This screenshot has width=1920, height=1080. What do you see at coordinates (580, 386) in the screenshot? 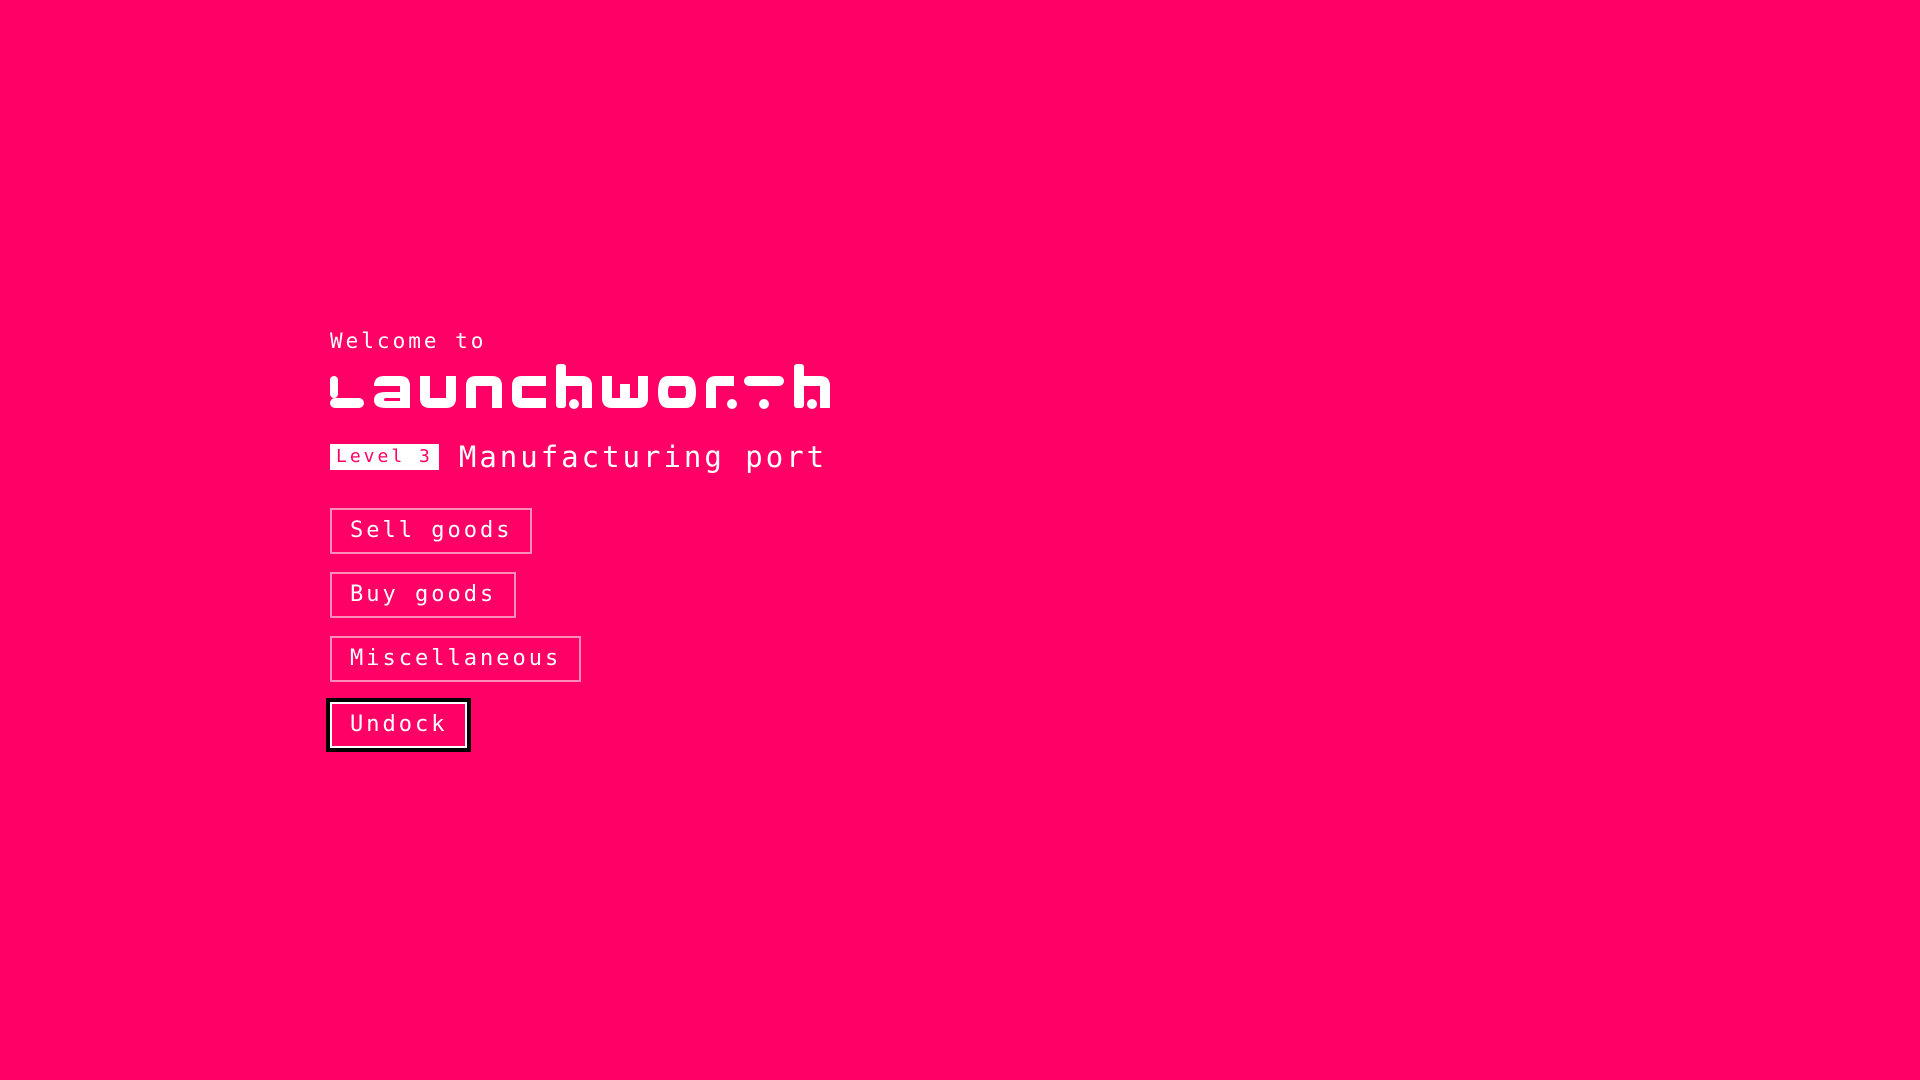
I see `game-logo: launchworth` at bounding box center [580, 386].